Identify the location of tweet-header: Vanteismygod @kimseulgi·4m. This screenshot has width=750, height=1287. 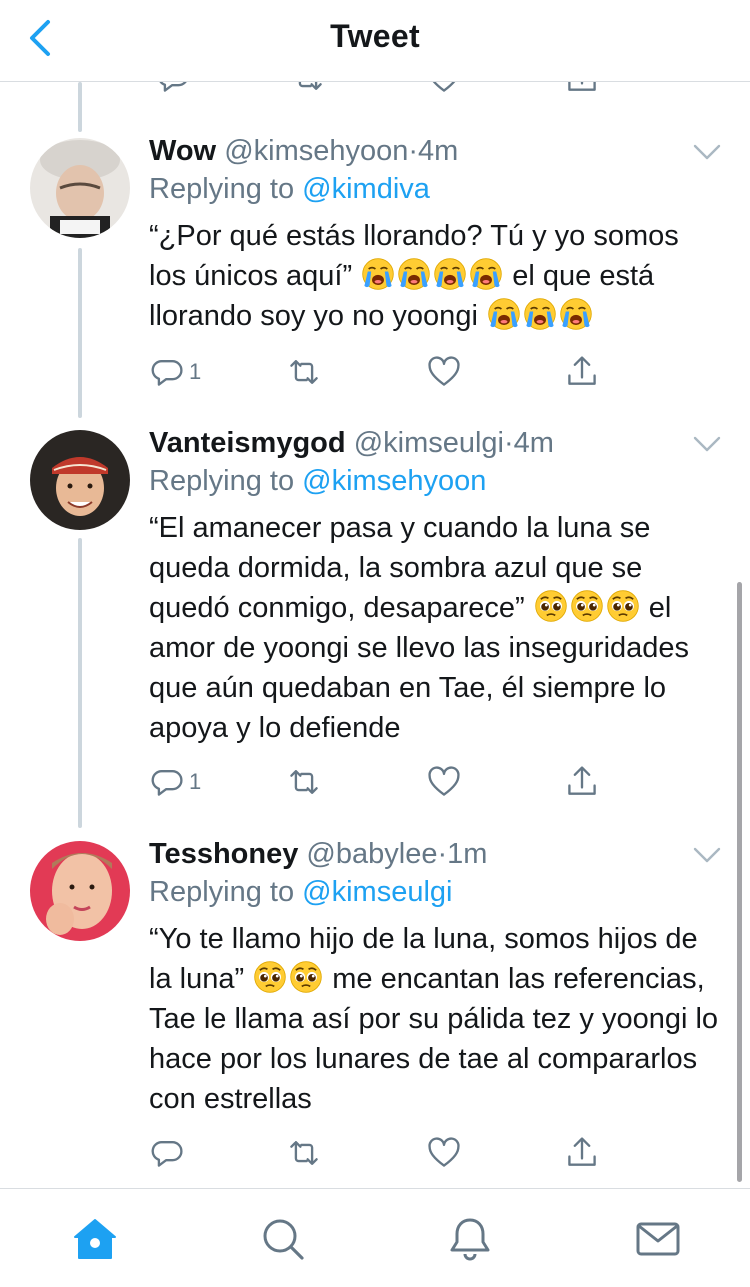
(435, 443).